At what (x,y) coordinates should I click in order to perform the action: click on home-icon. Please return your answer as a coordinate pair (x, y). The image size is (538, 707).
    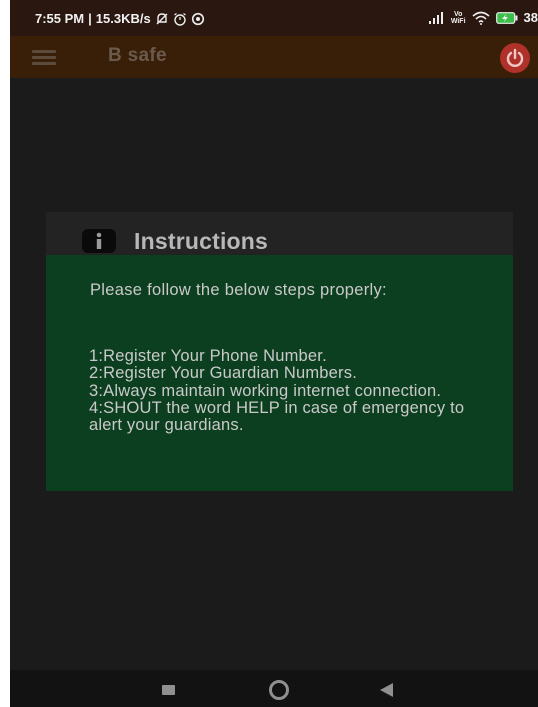
    Looking at the image, I should click on (279, 690).